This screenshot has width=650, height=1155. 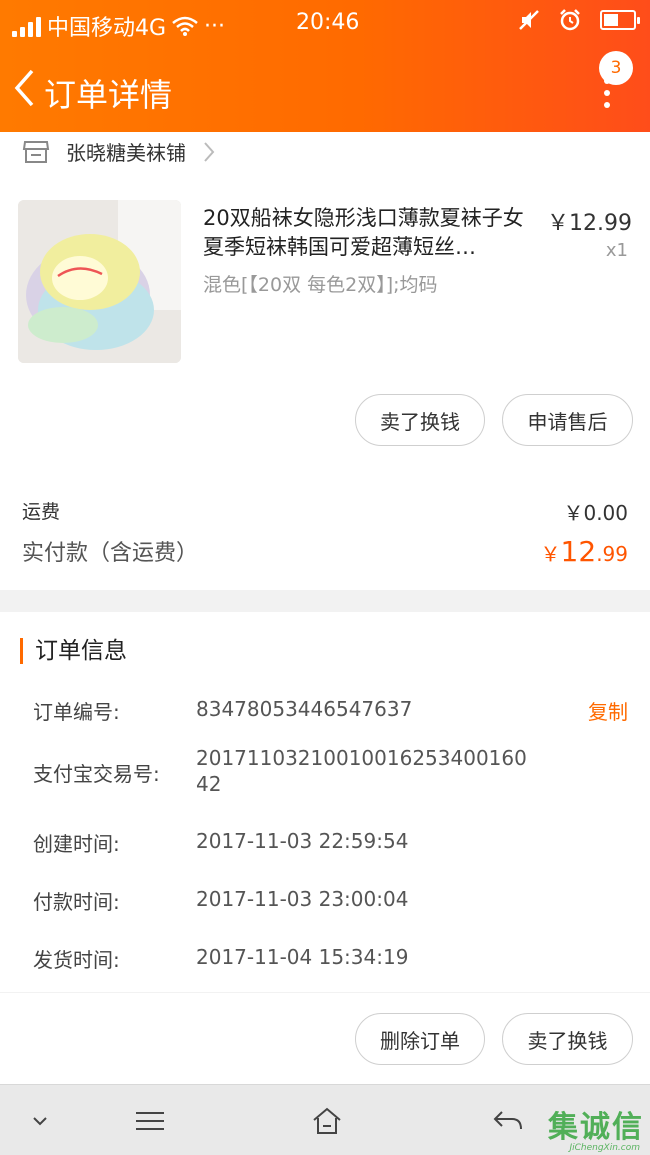 I want to click on product-quantity: x1, so click(x=616, y=250).